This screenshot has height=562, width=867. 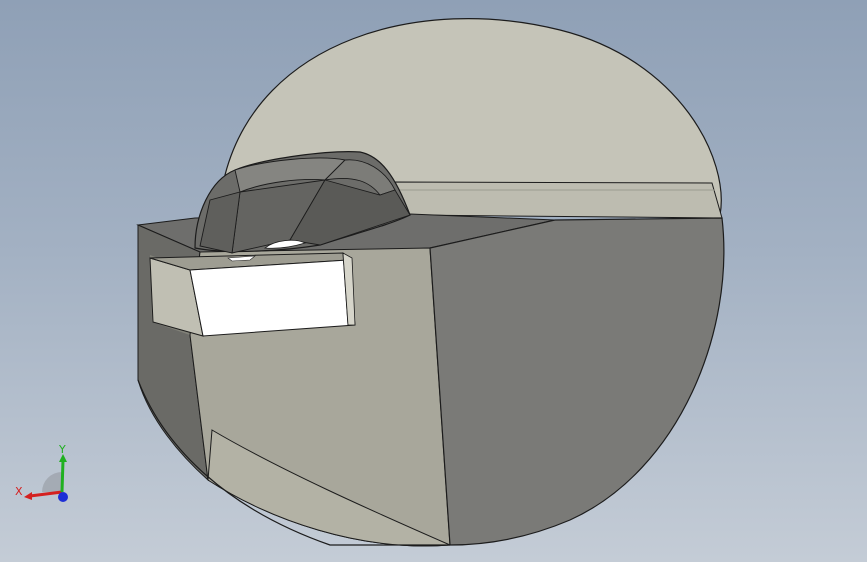 What do you see at coordinates (52, 482) in the screenshot?
I see `triad-sector-icon` at bounding box center [52, 482].